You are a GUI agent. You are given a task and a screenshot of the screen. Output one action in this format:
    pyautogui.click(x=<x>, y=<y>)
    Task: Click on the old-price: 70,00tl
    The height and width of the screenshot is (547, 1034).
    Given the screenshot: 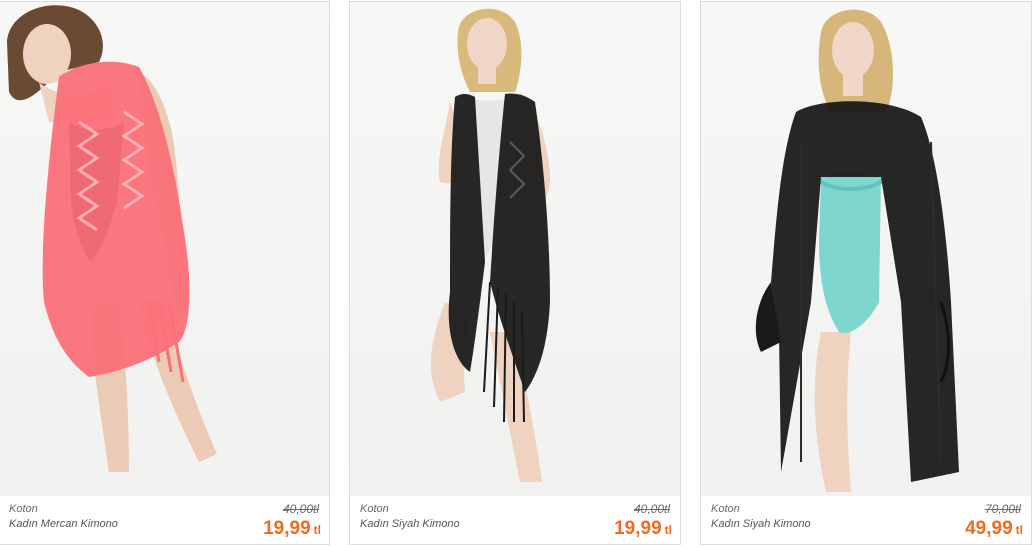 What is the action you would take?
    pyautogui.click(x=1002, y=509)
    